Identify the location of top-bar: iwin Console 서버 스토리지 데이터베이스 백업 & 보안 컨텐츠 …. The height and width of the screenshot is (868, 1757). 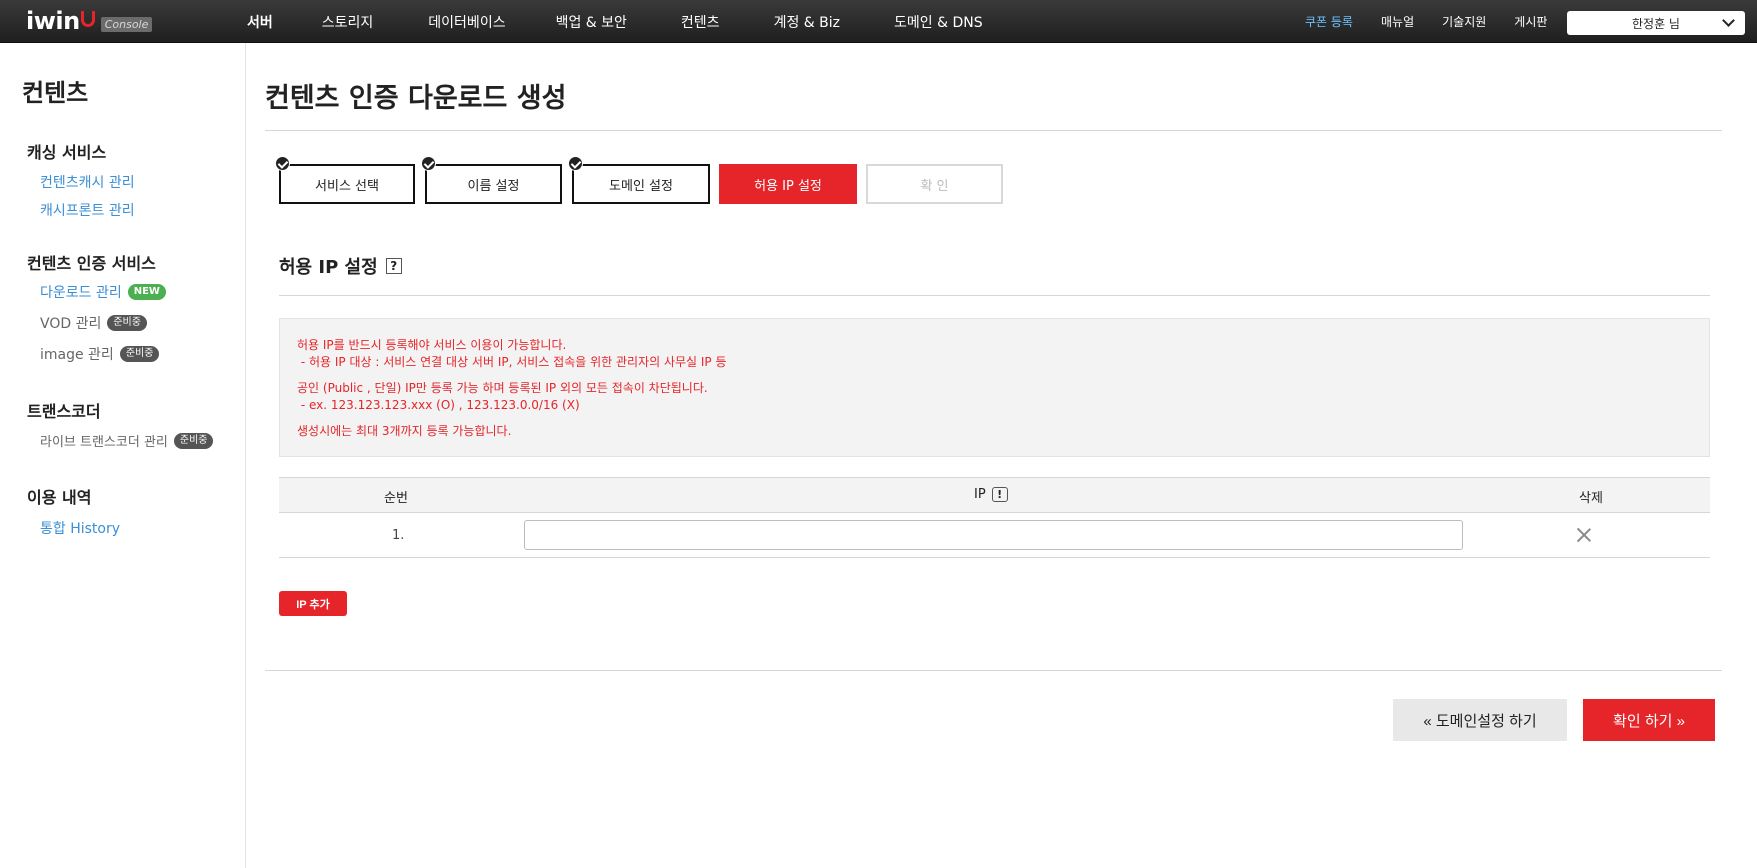
(878, 21).